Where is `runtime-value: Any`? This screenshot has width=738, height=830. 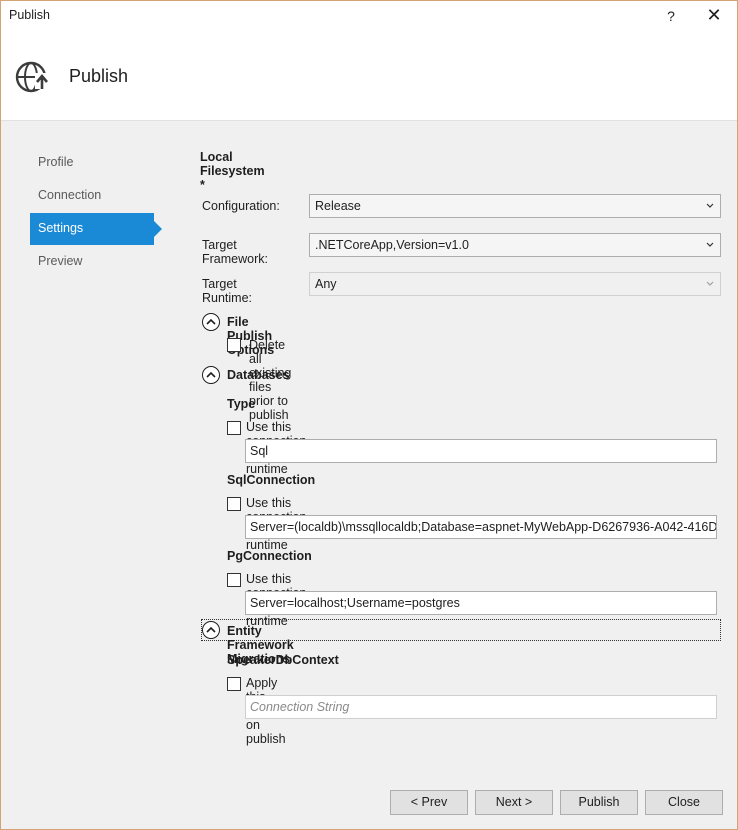
runtime-value: Any is located at coordinates (326, 284).